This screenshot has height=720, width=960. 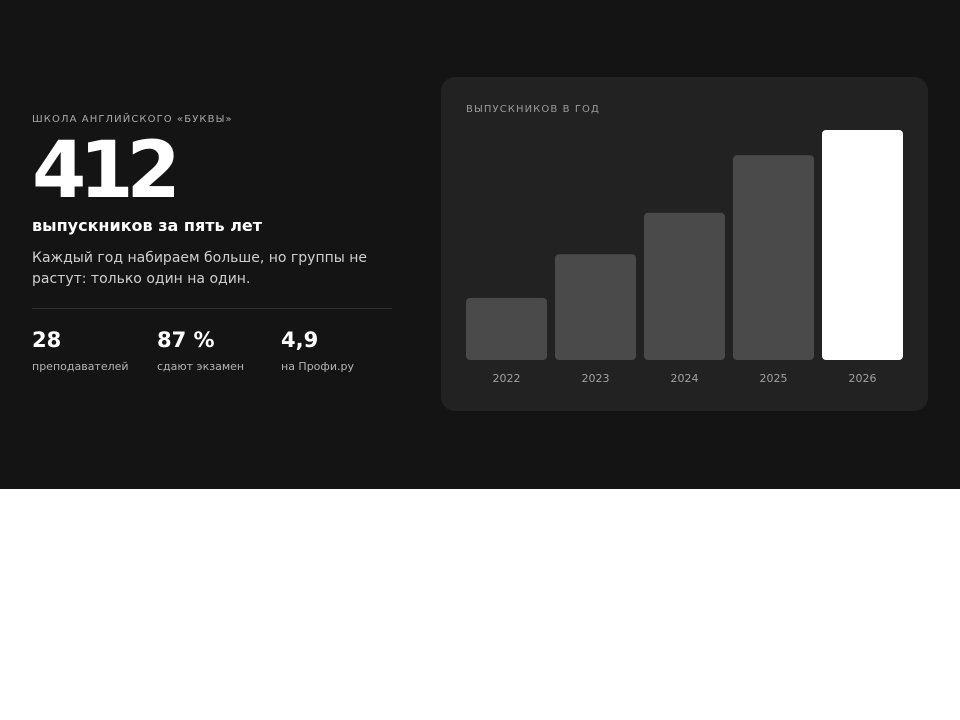 What do you see at coordinates (507, 378) in the screenshot?
I see `x-tick-label: 2022` at bounding box center [507, 378].